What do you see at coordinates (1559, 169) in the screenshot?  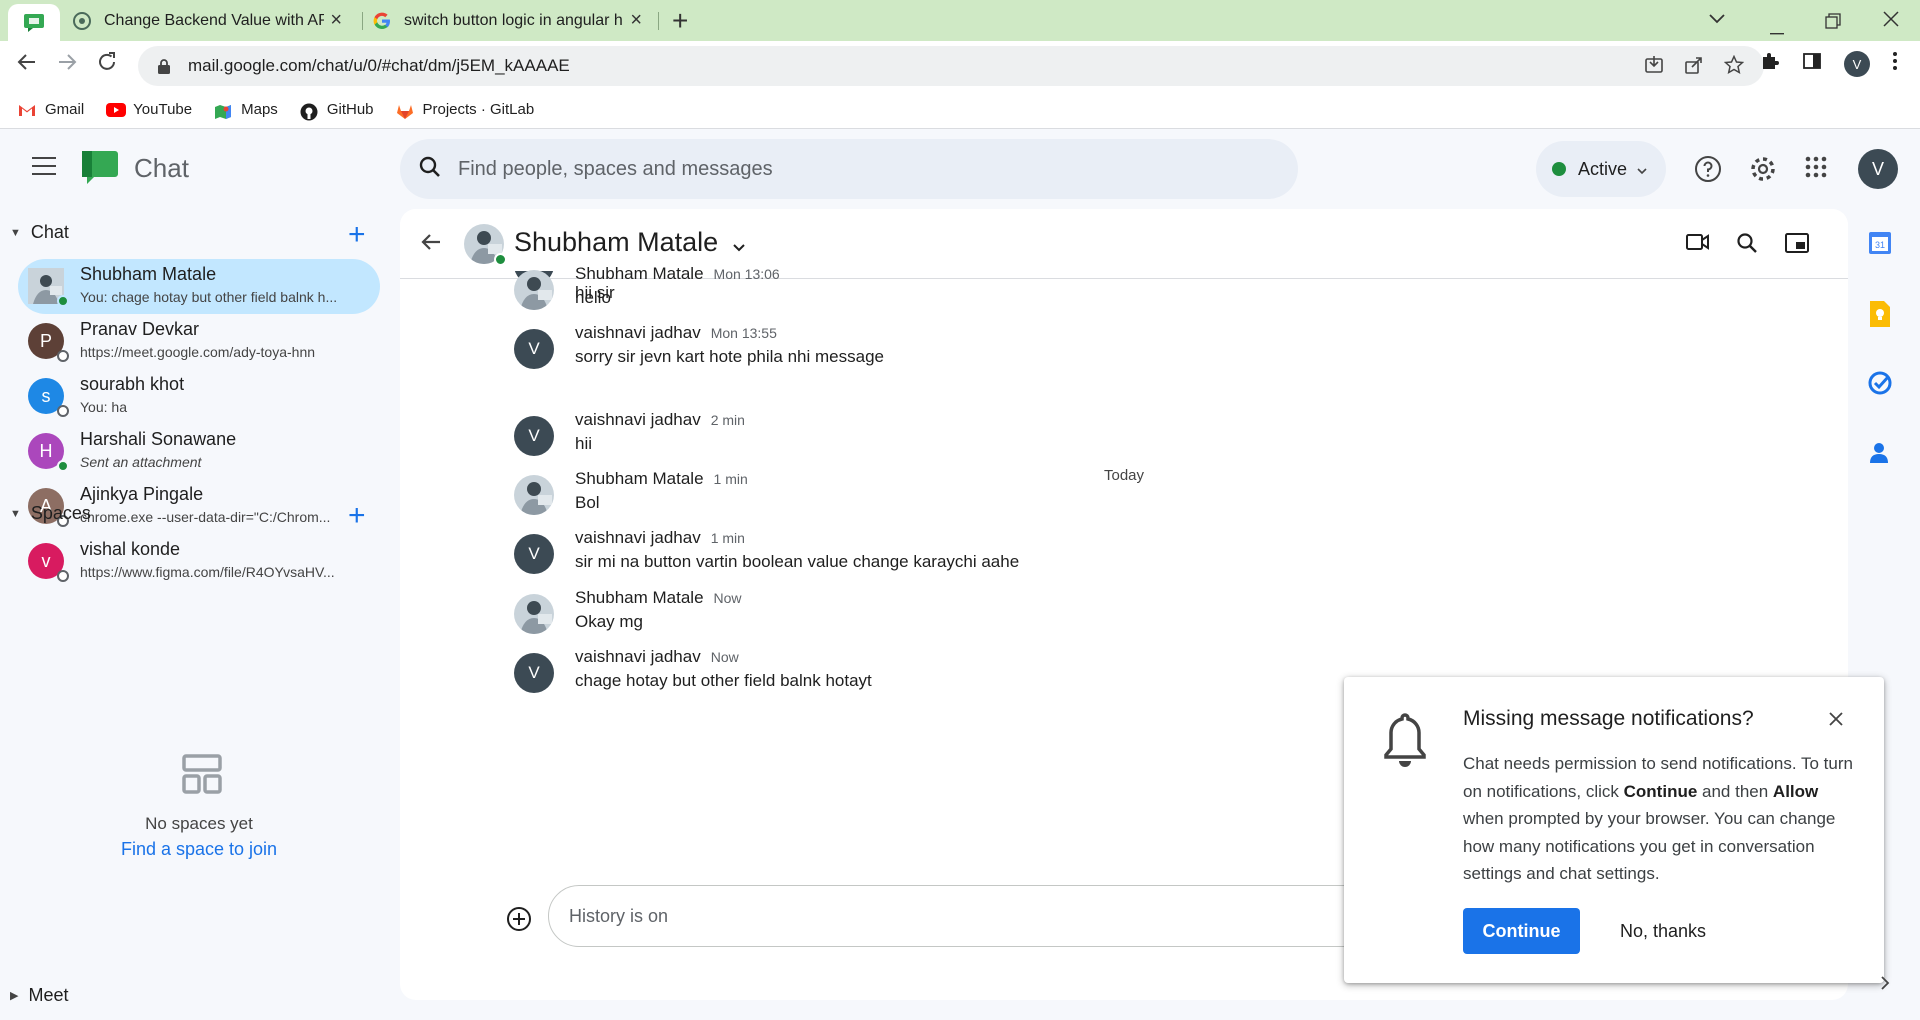 I see `status-online-dot` at bounding box center [1559, 169].